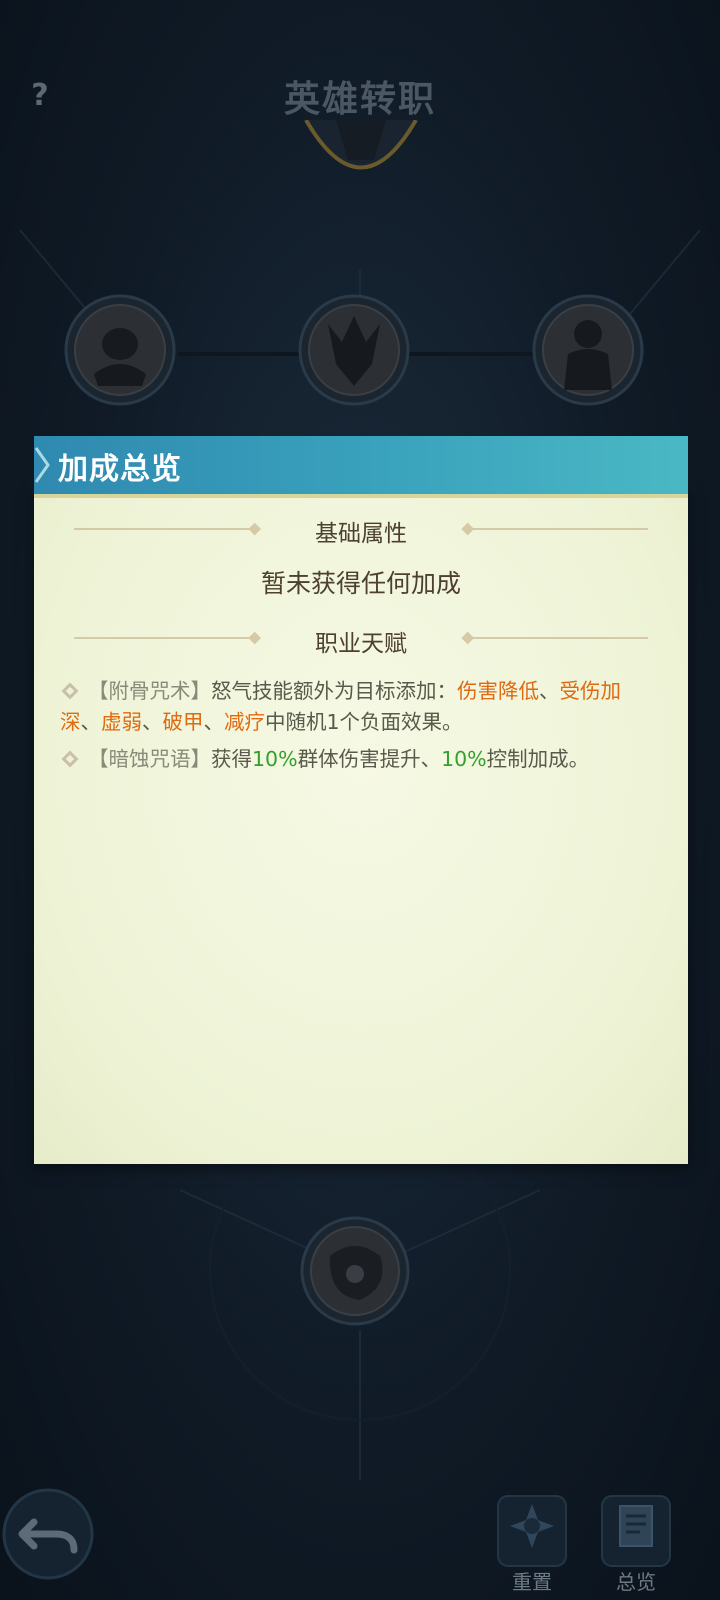  Describe the element at coordinates (636, 1531) in the screenshot. I see `overview-icon` at that location.